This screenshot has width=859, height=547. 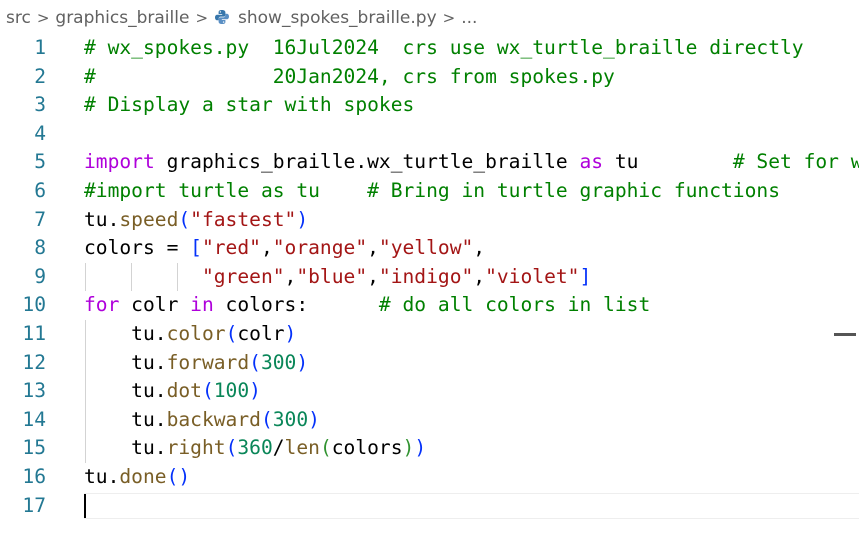 What do you see at coordinates (222, 17) in the screenshot?
I see `python-file-icon` at bounding box center [222, 17].